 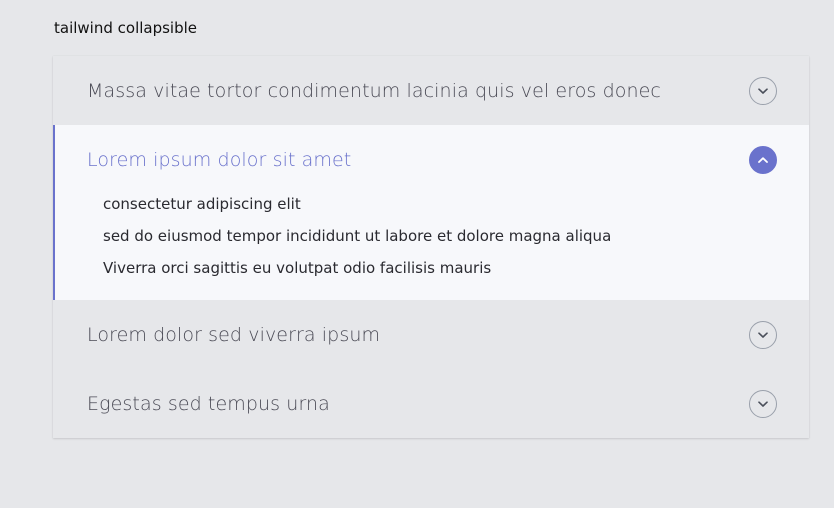 I want to click on accordion-item-title: Lorem ipsum dolor sit amet, so click(x=219, y=159).